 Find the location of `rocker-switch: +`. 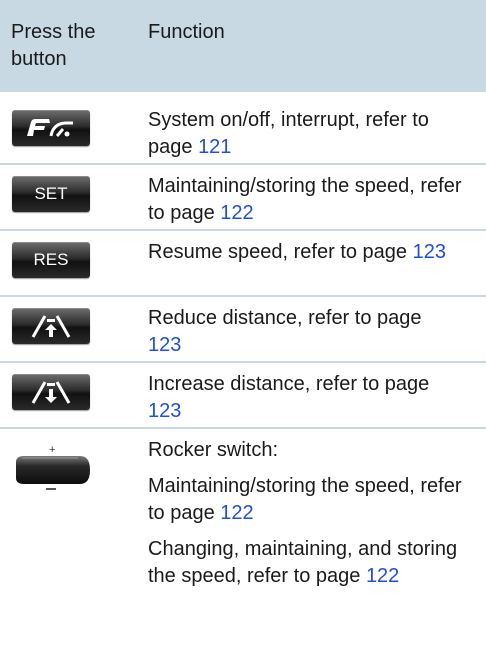

rocker-switch: + is located at coordinates (52, 470).